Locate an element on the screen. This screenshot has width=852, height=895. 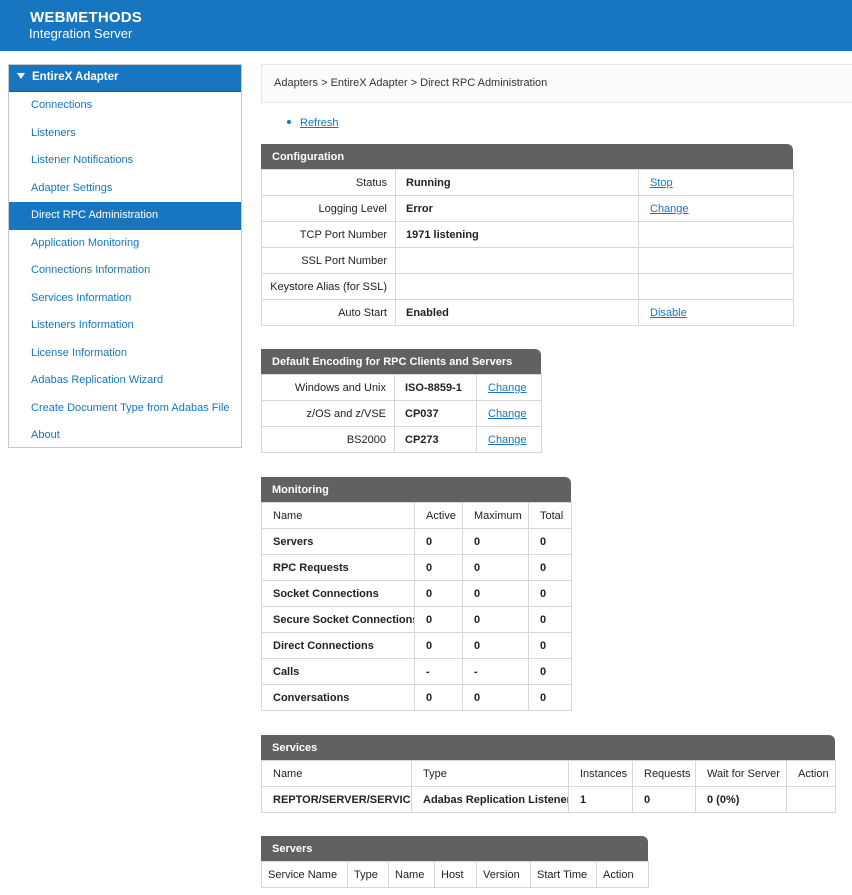
monitoring-name: Direct Connections is located at coordinates (338, 645).